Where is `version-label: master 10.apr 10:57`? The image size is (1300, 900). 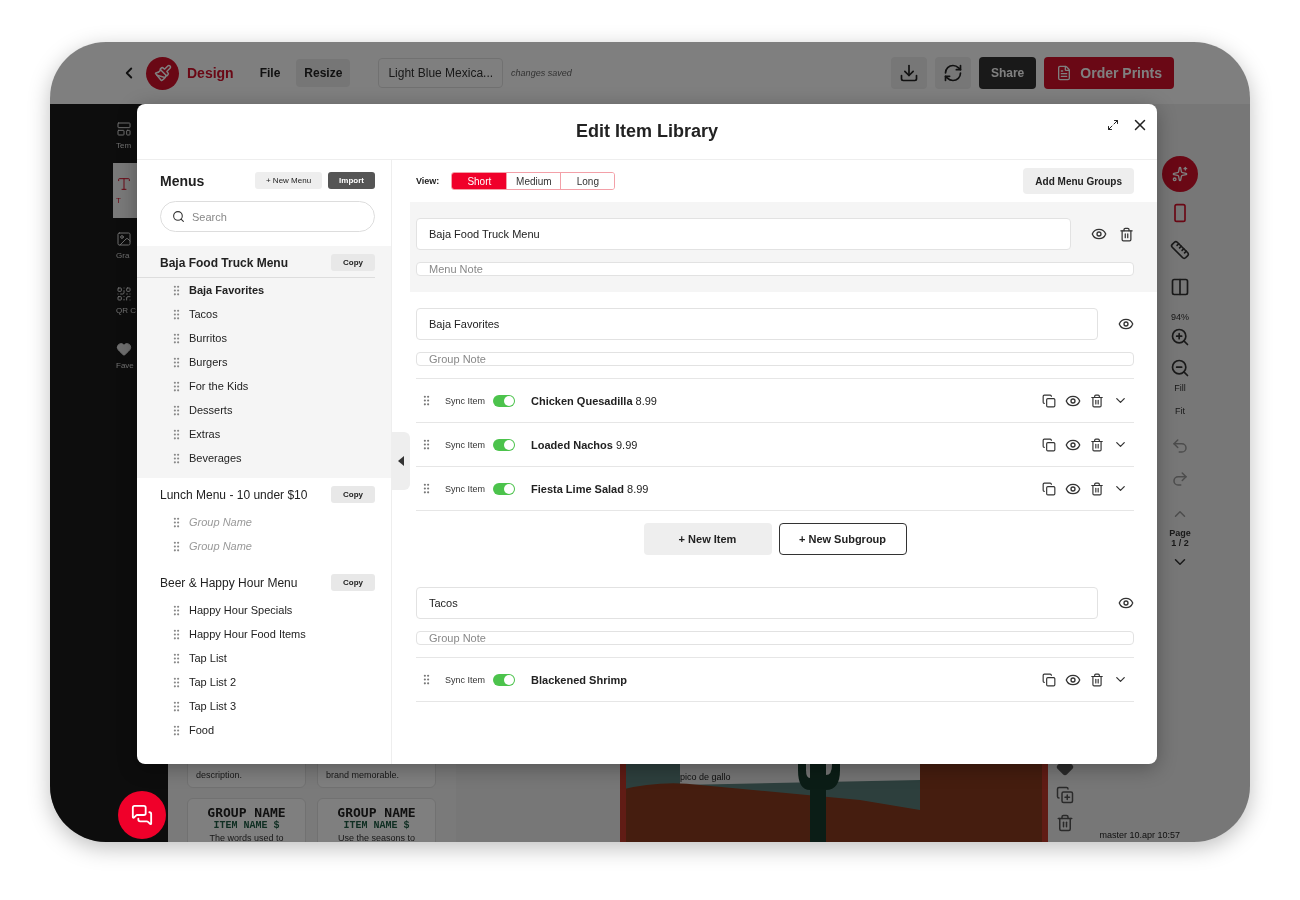 version-label: master 10.apr 10:57 is located at coordinates (1139, 835).